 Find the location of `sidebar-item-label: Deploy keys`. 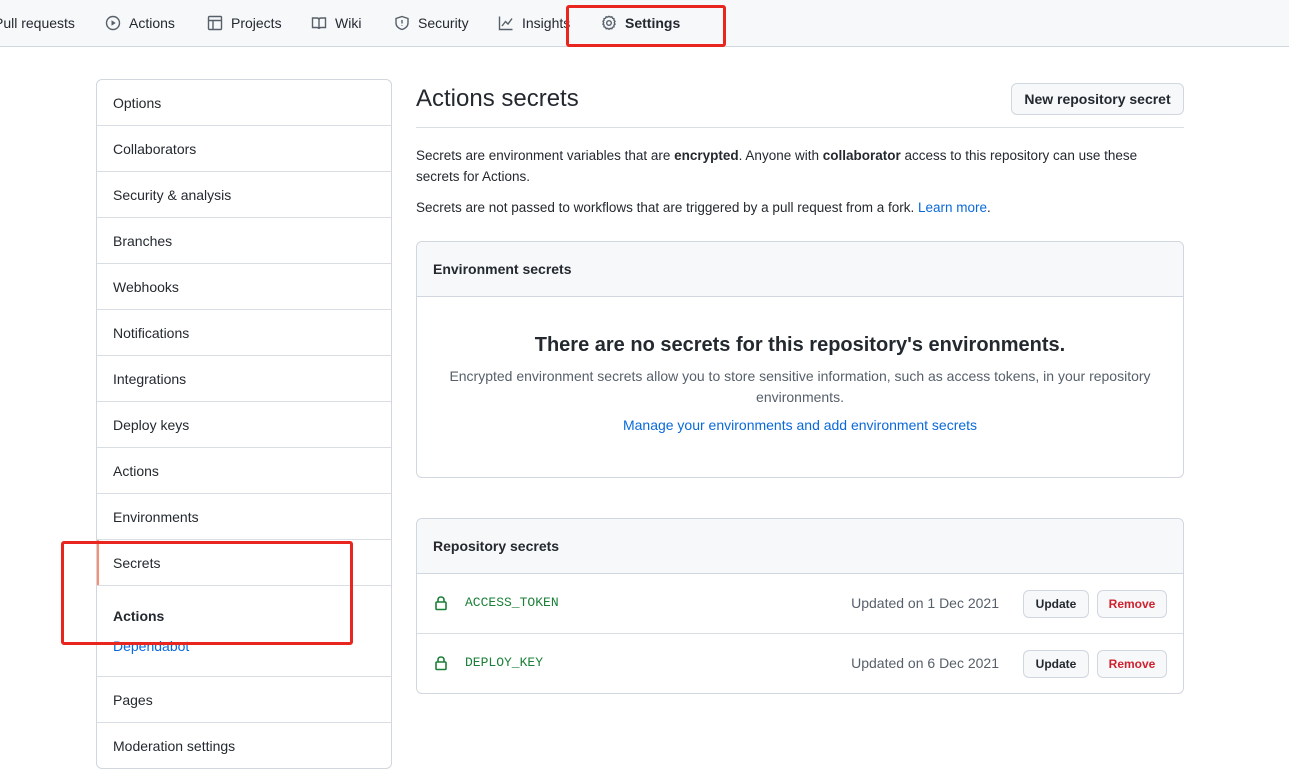

sidebar-item-label: Deploy keys is located at coordinates (151, 424).